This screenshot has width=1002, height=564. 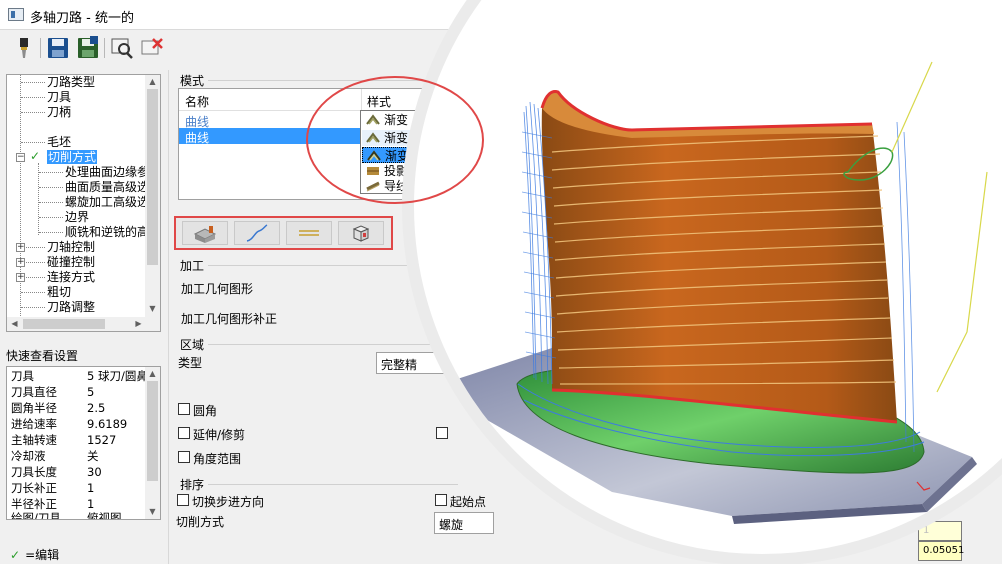 What do you see at coordinates (217, 288) in the screenshot?
I see `machining-geometry-label: 加工几何图形` at bounding box center [217, 288].